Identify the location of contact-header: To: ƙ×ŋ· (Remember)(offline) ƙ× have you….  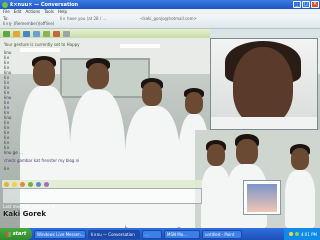
(160, 22).